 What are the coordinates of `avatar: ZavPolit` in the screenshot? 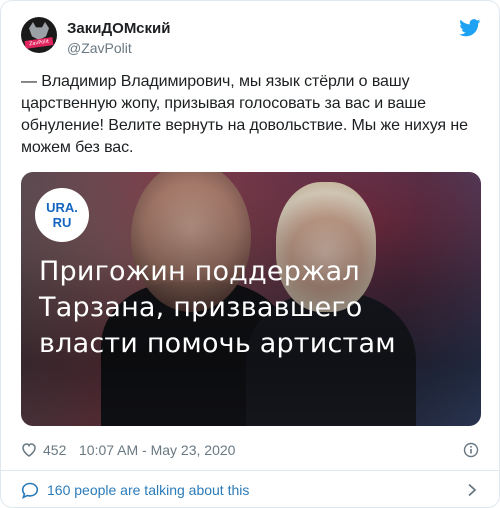 It's located at (39, 35).